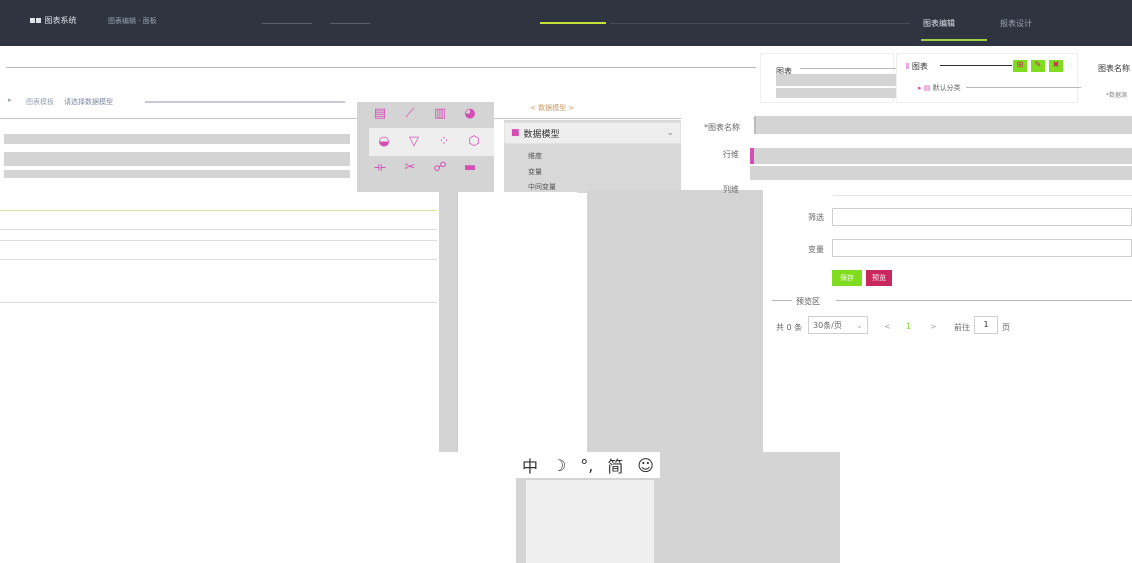 This screenshot has height=563, width=1132. Describe the element at coordinates (722, 127) in the screenshot. I see `chart-name-label: *图表名称` at that location.